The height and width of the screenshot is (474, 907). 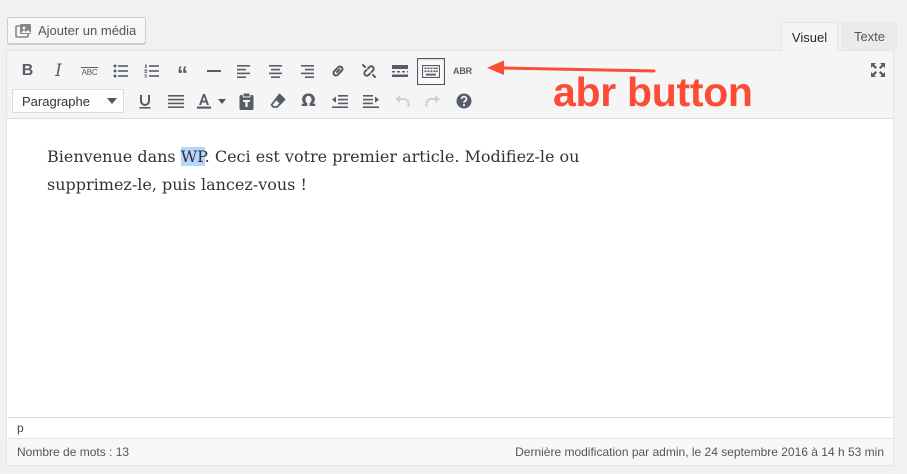 What do you see at coordinates (20, 428) in the screenshot?
I see `element-path-item: p` at bounding box center [20, 428].